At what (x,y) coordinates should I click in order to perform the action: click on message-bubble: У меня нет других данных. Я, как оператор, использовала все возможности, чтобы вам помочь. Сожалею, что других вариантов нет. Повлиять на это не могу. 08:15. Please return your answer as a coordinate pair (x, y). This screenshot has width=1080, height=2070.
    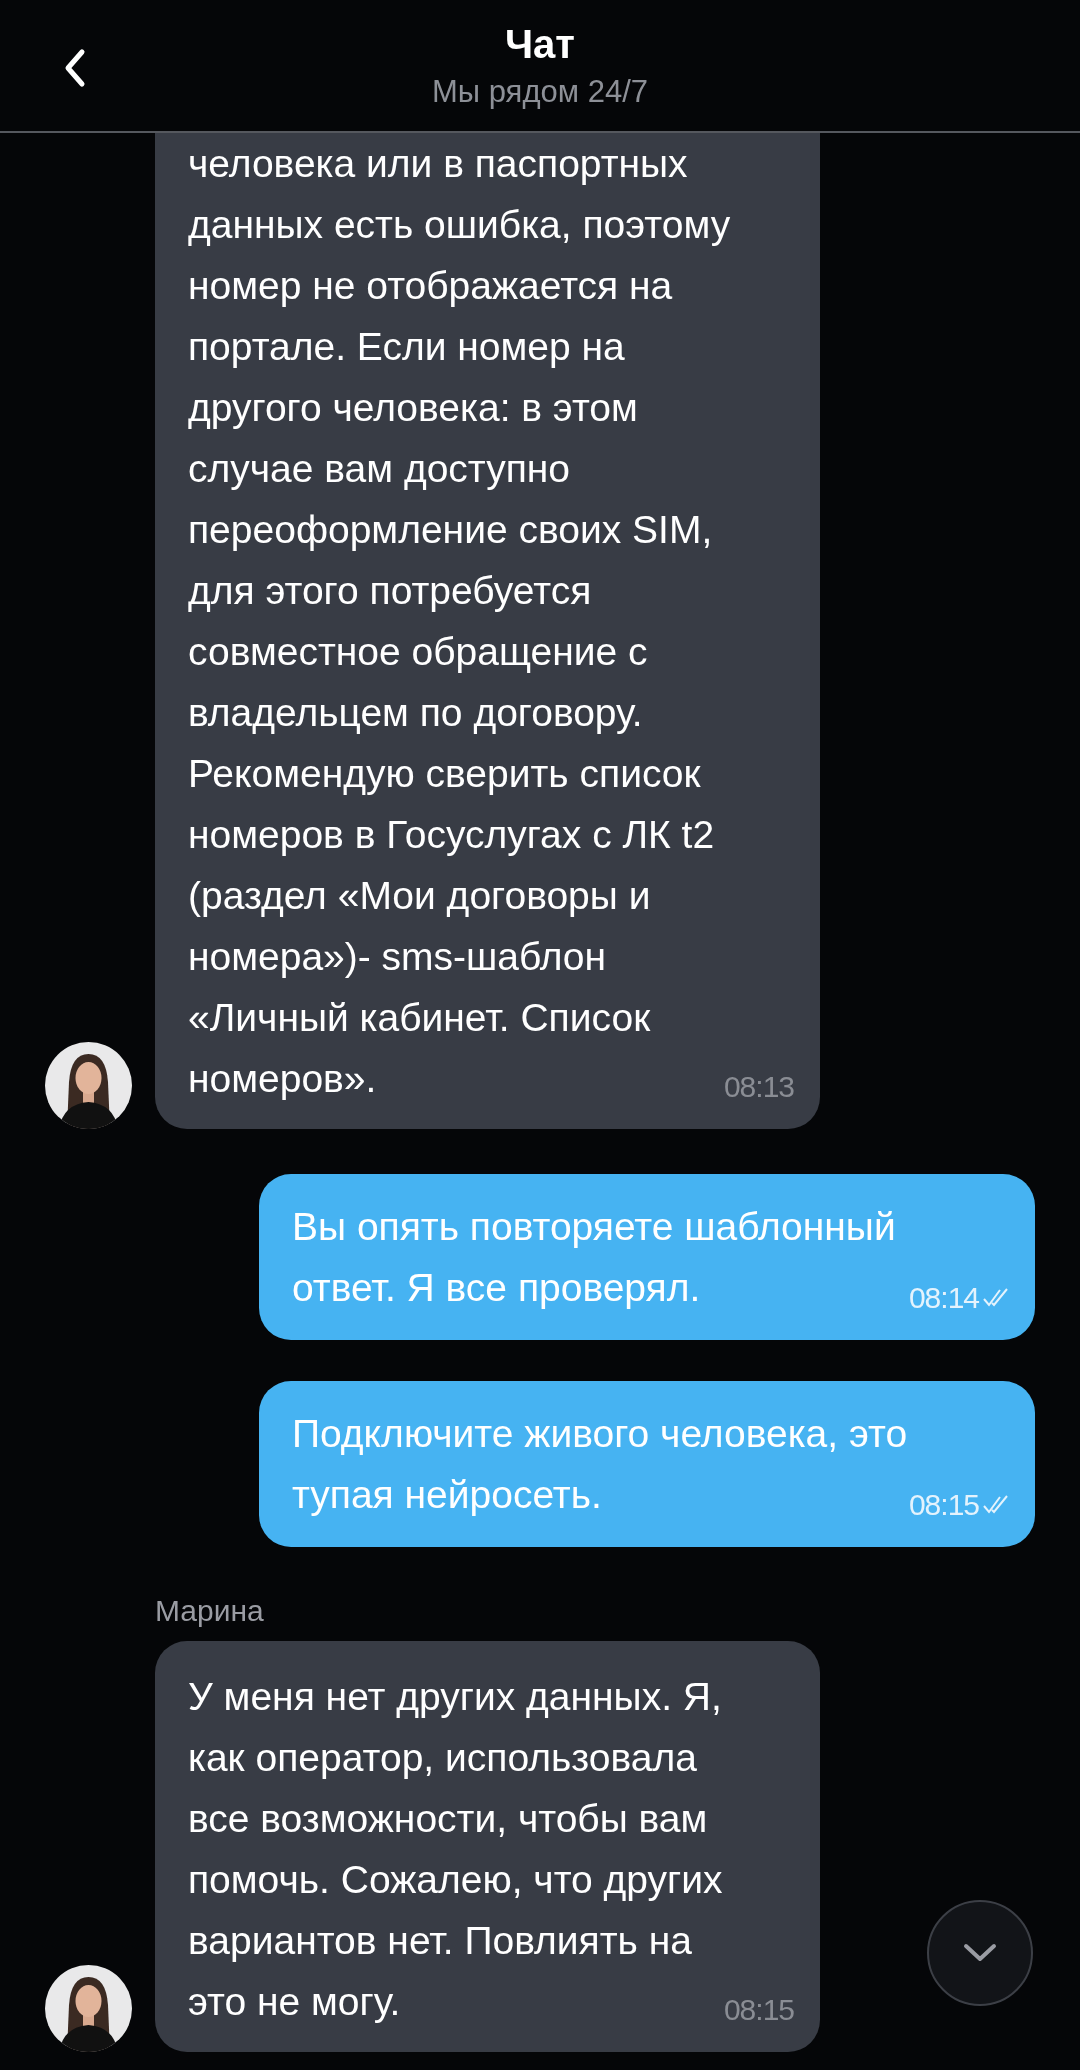
    Looking at the image, I should click on (487, 1846).